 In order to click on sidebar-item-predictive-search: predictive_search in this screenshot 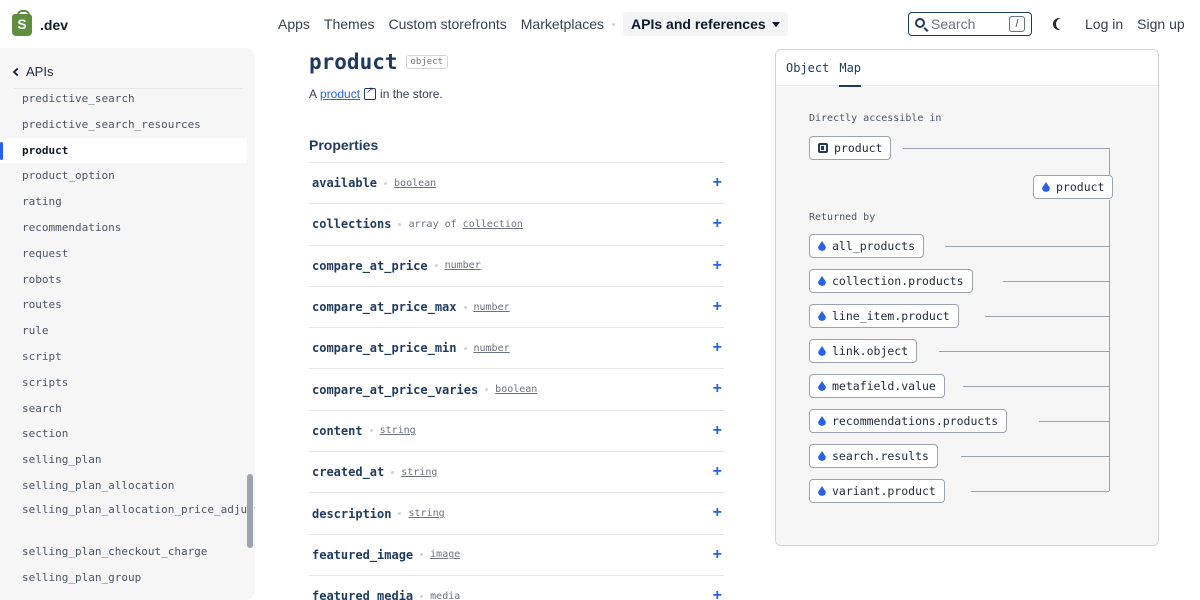, I will do `click(125, 99)`.